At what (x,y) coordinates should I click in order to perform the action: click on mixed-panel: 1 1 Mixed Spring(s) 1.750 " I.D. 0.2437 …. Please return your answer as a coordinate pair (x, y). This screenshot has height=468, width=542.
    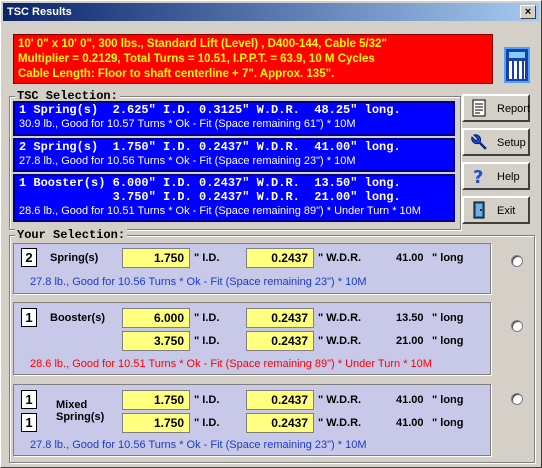
    Looking at the image, I should click on (252, 420).